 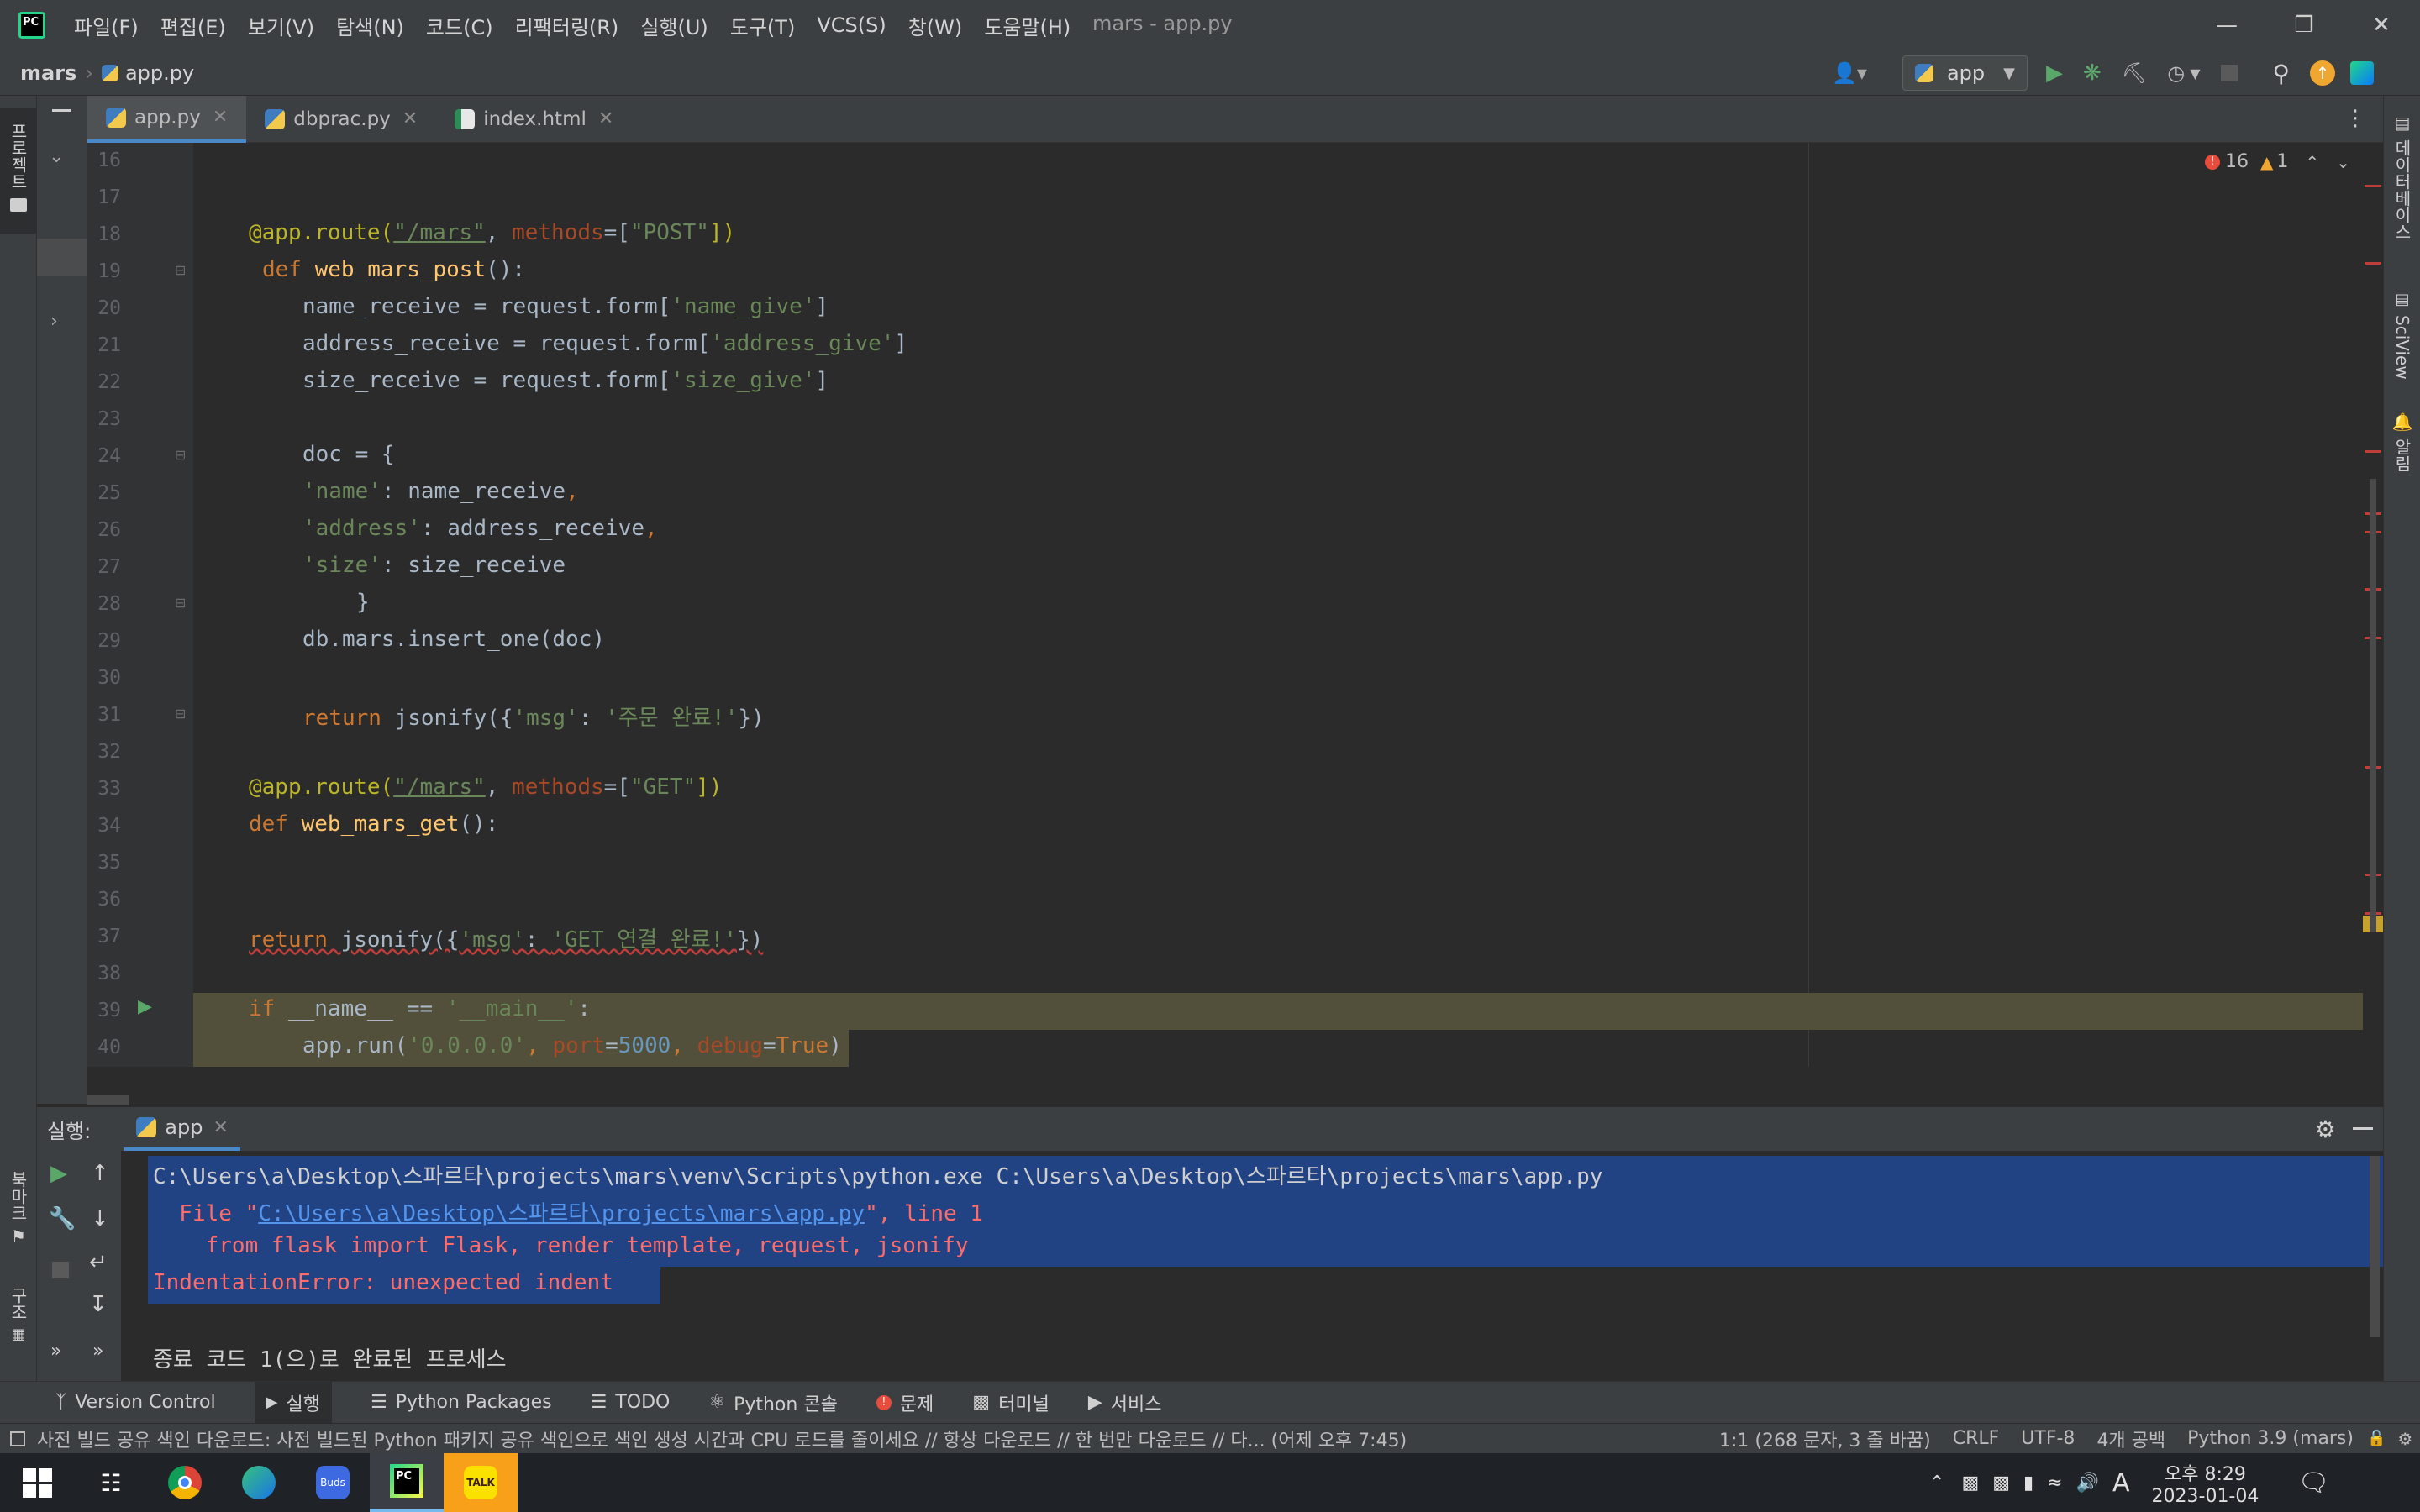 I want to click on tab-problems: ! 문제, so click(x=905, y=1402).